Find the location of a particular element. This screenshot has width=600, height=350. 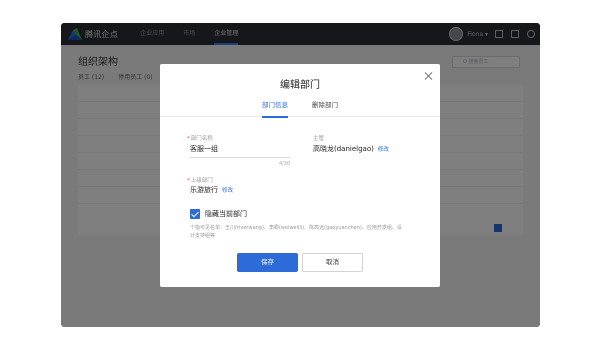

tab-department-info: 部门信息 is located at coordinates (275, 108).